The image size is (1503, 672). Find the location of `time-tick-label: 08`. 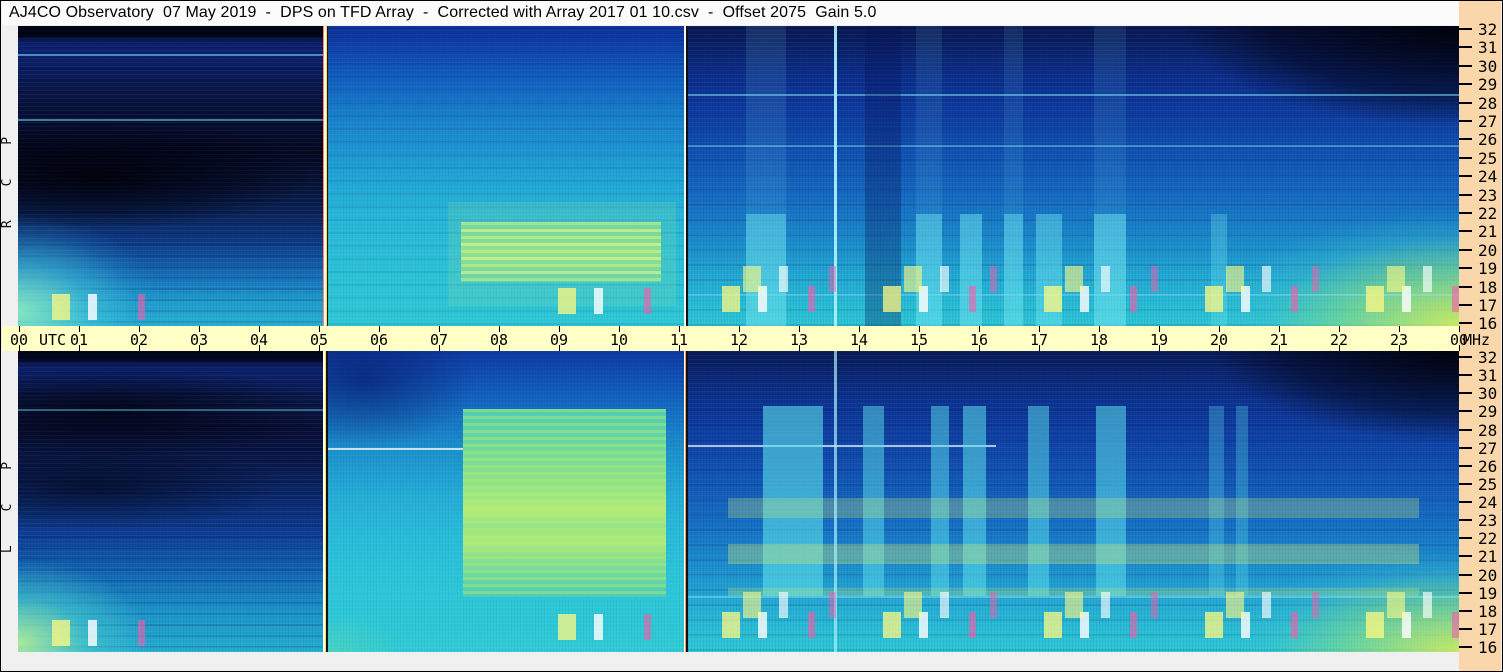

time-tick-label: 08 is located at coordinates (499, 340).